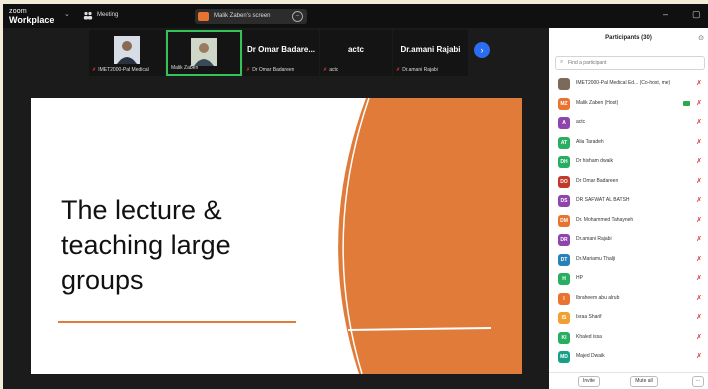  I want to click on participant-row: MZ Malik Zaben (Host) ✗, so click(628, 105).